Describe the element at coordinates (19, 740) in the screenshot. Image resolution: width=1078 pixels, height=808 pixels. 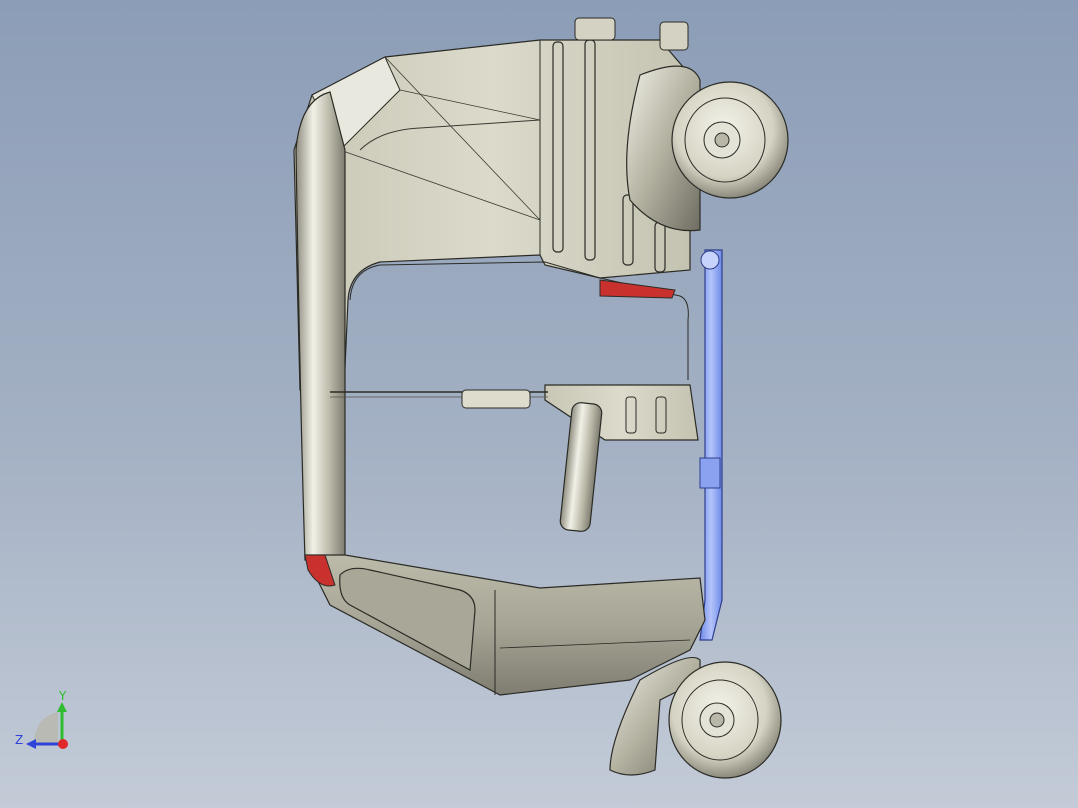
I see `triad-z-label: Z` at that location.